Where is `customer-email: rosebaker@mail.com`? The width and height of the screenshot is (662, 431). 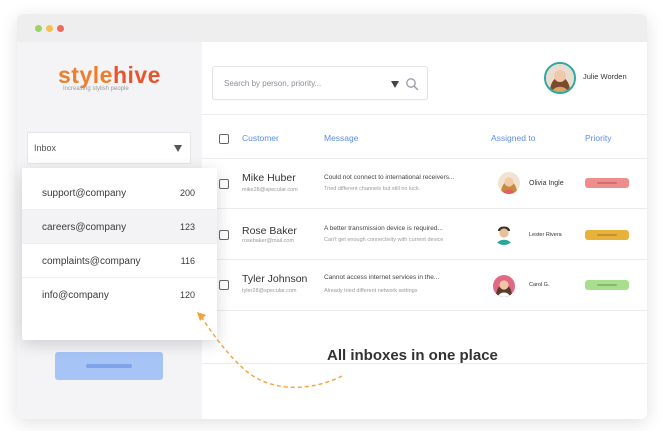 customer-email: rosebaker@mail.com is located at coordinates (268, 241).